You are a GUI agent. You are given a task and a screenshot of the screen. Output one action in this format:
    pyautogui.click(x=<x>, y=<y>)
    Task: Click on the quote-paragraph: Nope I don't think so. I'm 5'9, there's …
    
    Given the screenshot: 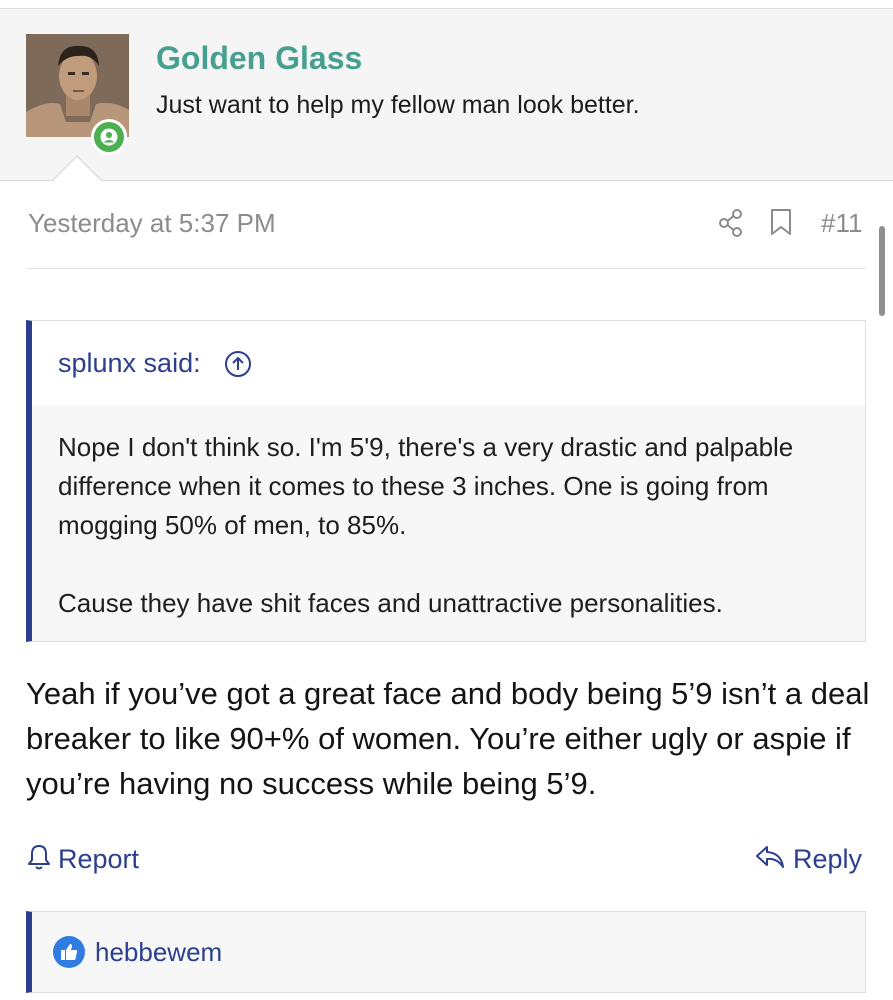 What is the action you would take?
    pyautogui.click(x=426, y=486)
    